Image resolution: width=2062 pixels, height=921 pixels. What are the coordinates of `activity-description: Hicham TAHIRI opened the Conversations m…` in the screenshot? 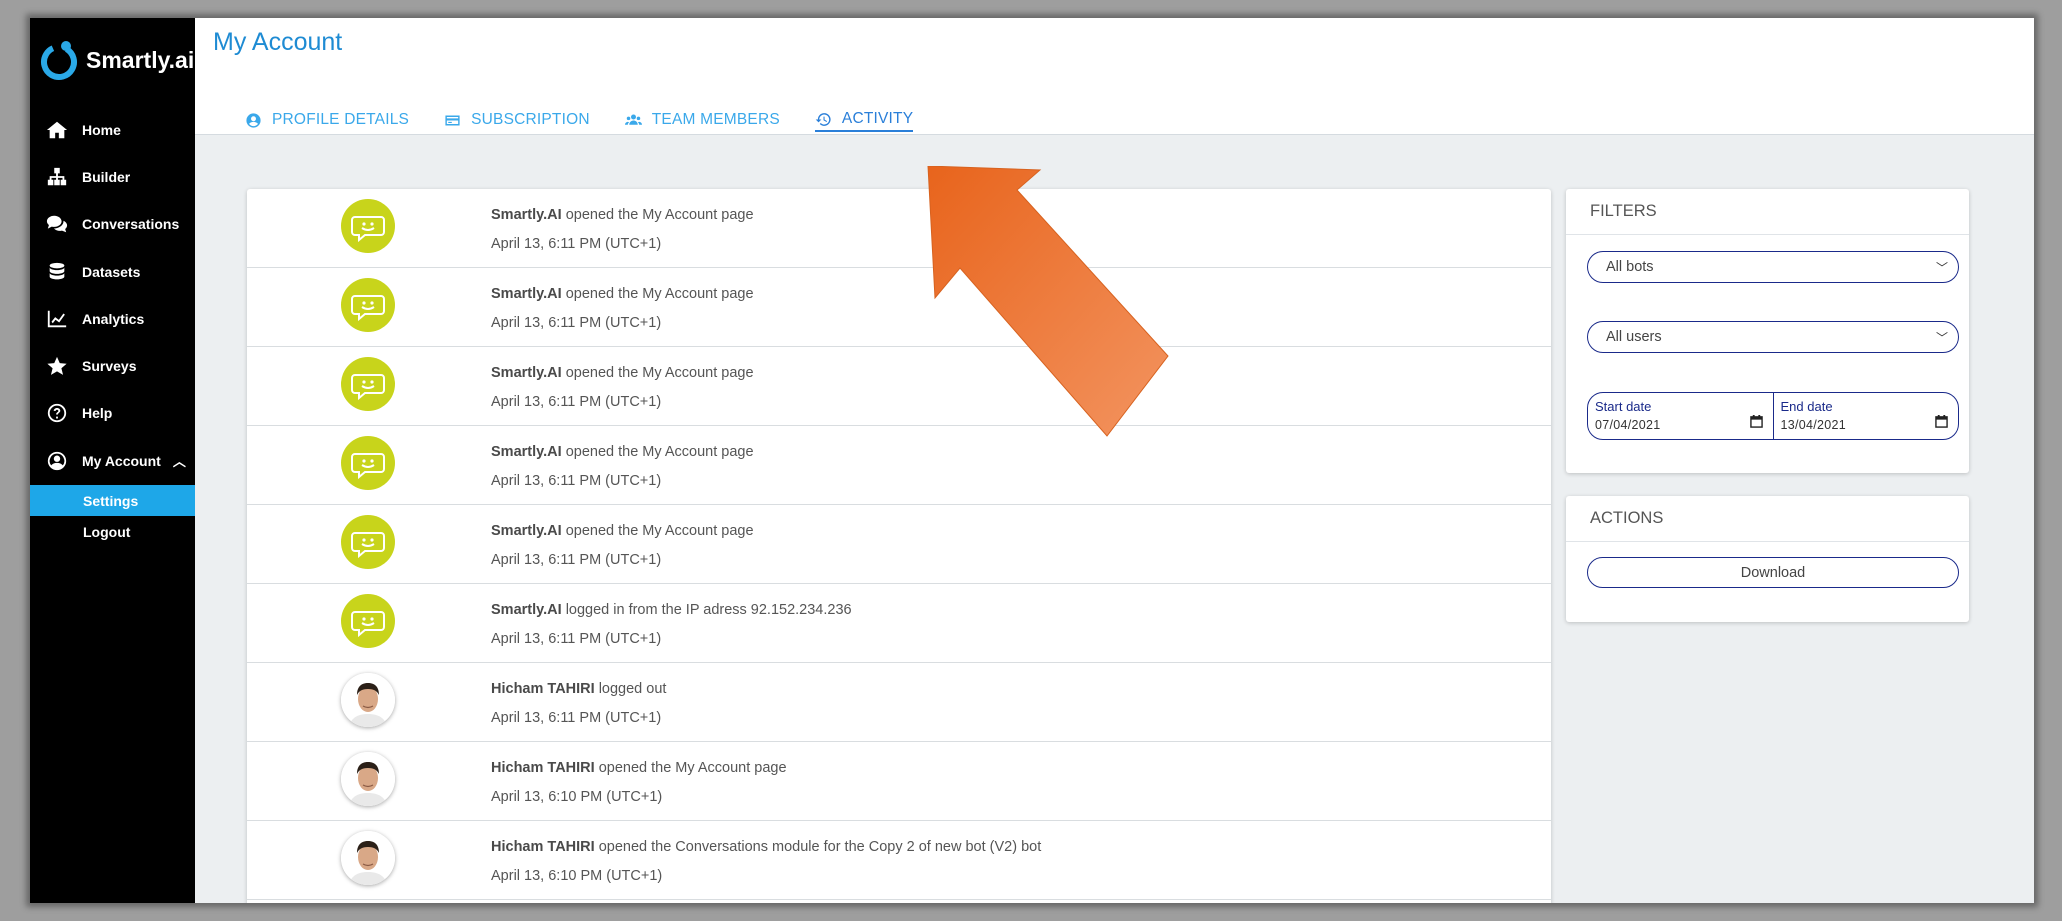 It's located at (766, 847).